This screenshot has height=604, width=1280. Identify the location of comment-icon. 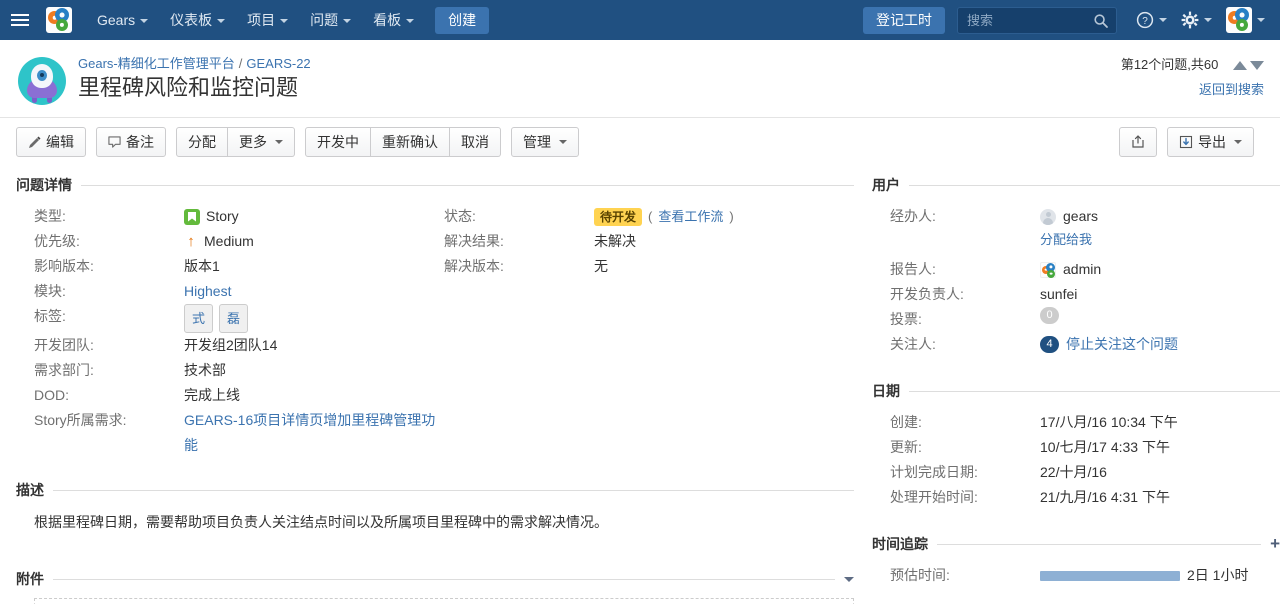
(114, 141).